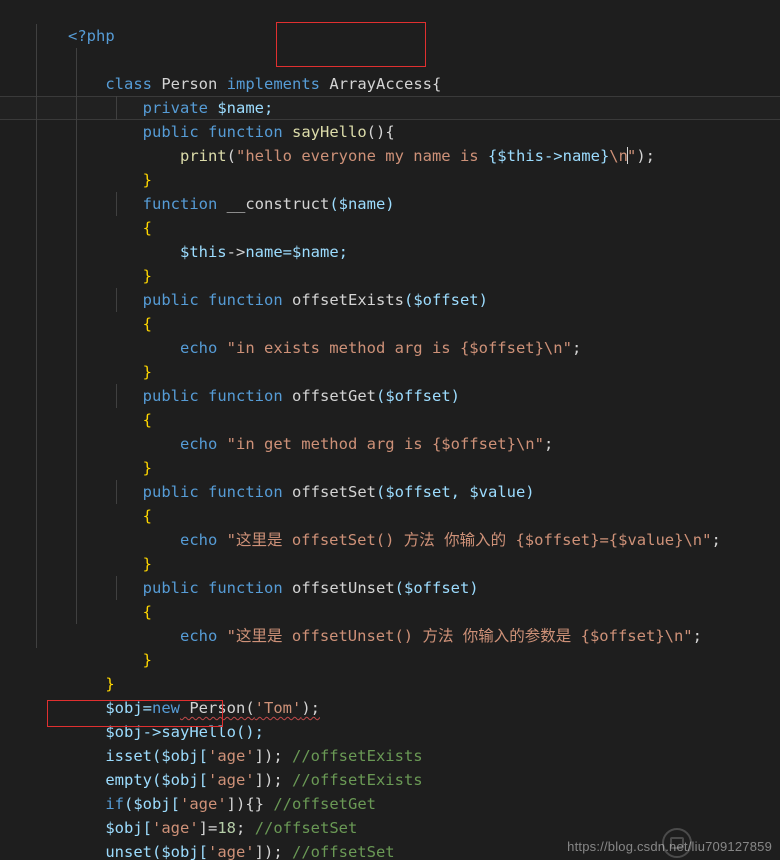 The image size is (780, 860). Describe the element at coordinates (189, 84) in the screenshot. I see `class-name-person: Person` at that location.